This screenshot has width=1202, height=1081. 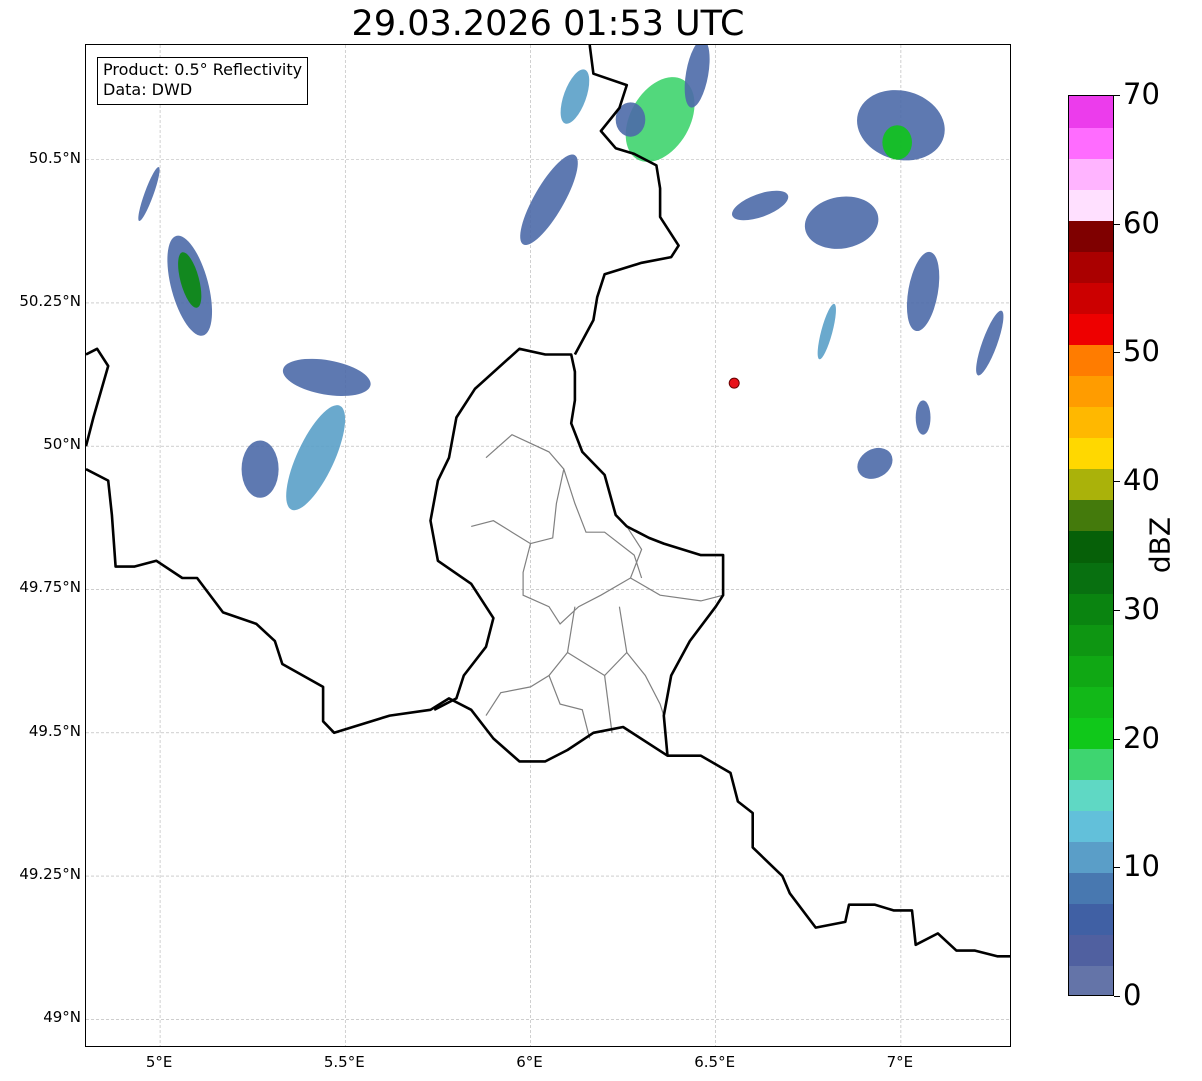 I want to click on lat-tick-label: 50°N, so click(x=62, y=444).